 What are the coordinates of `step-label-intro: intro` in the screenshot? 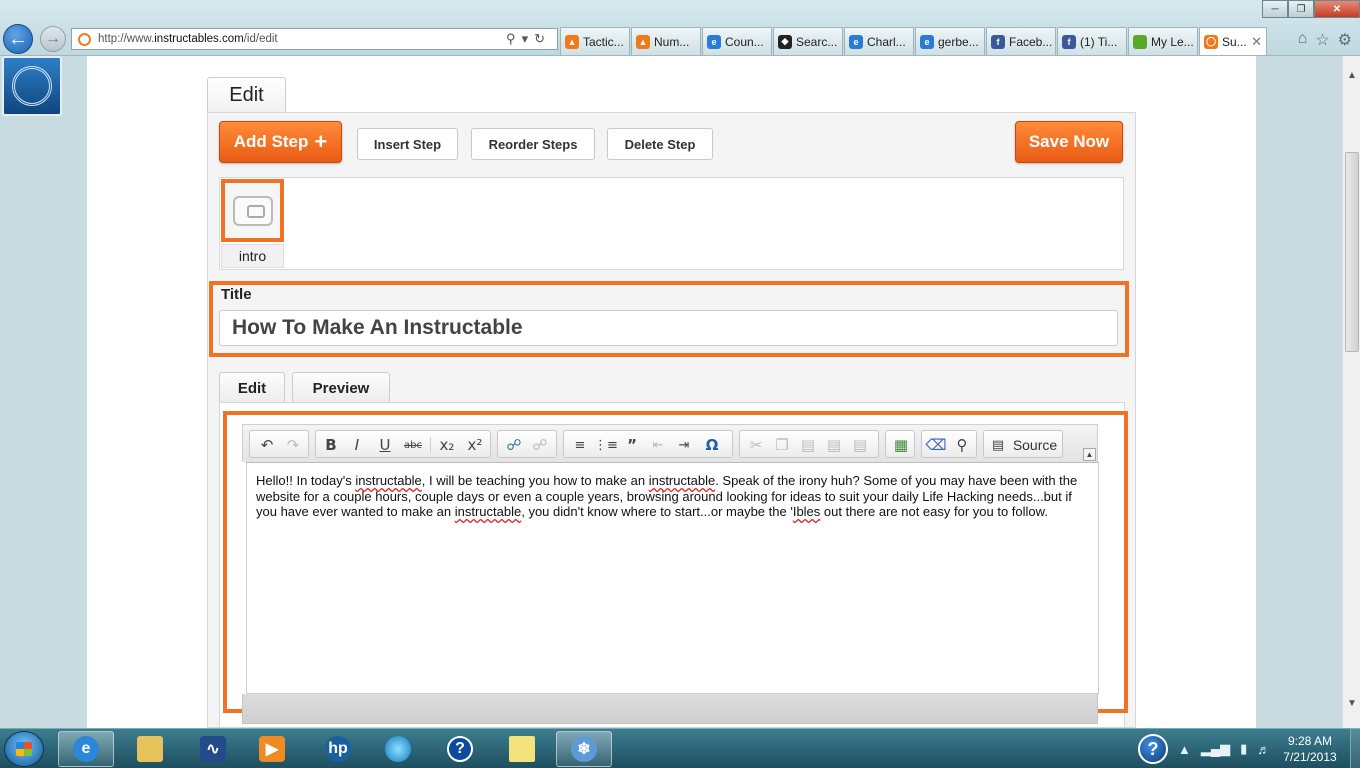 It's located at (252, 256).